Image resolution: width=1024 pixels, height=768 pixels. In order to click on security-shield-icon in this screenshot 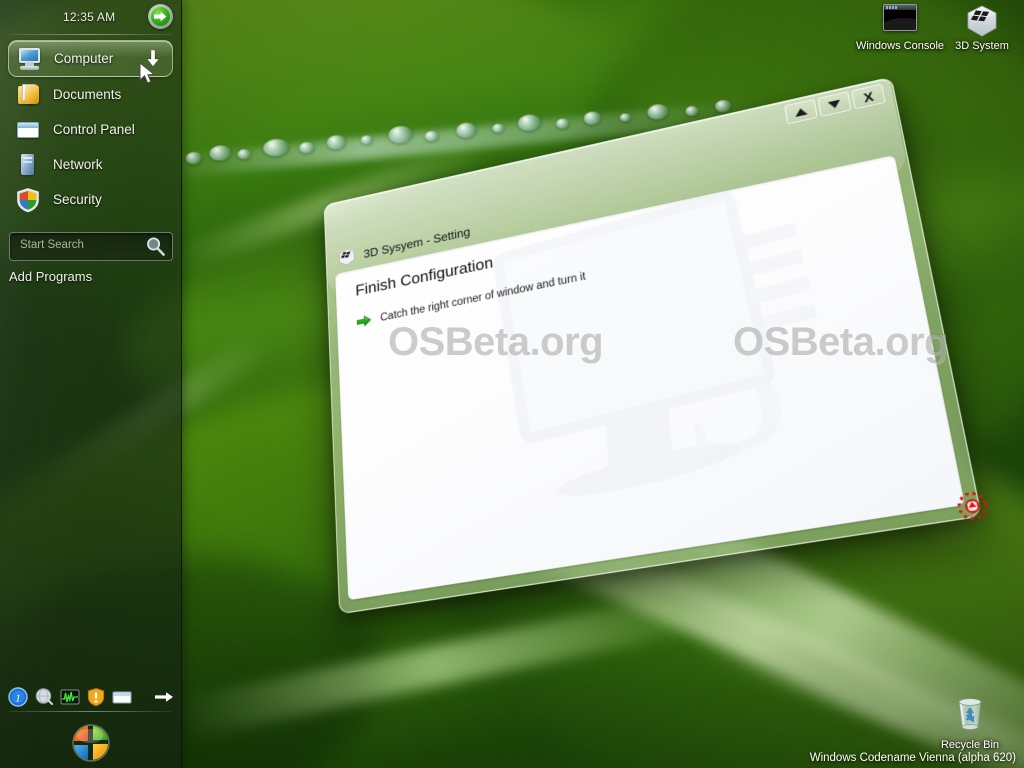, I will do `click(96, 697)`.